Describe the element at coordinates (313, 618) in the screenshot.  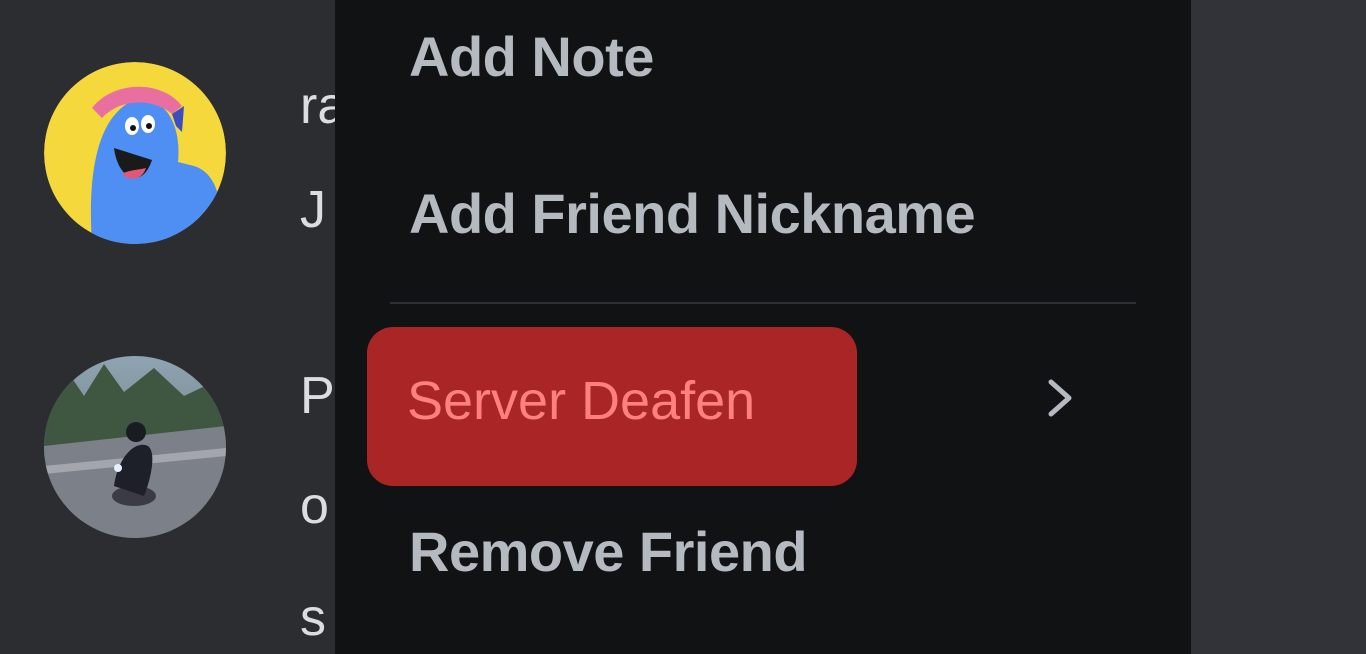
I see `member-activity: s` at that location.